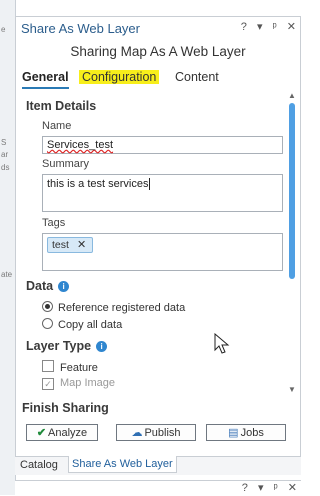 This screenshot has height=496, width=320. What do you see at coordinates (41, 433) in the screenshot?
I see `checkmark-icon: ✔` at bounding box center [41, 433].